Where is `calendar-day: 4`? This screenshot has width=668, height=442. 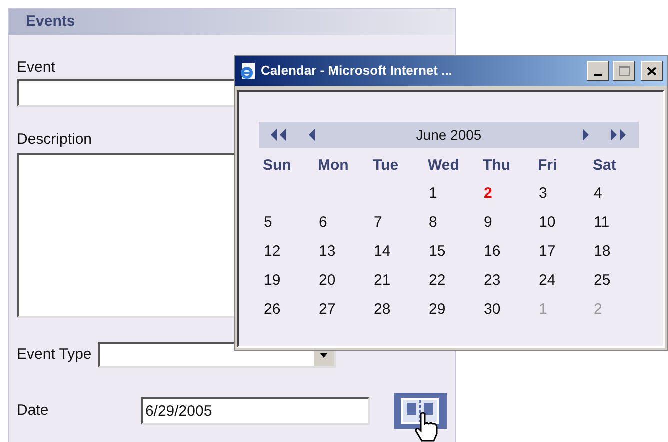 calendar-day: 4 is located at coordinates (616, 194).